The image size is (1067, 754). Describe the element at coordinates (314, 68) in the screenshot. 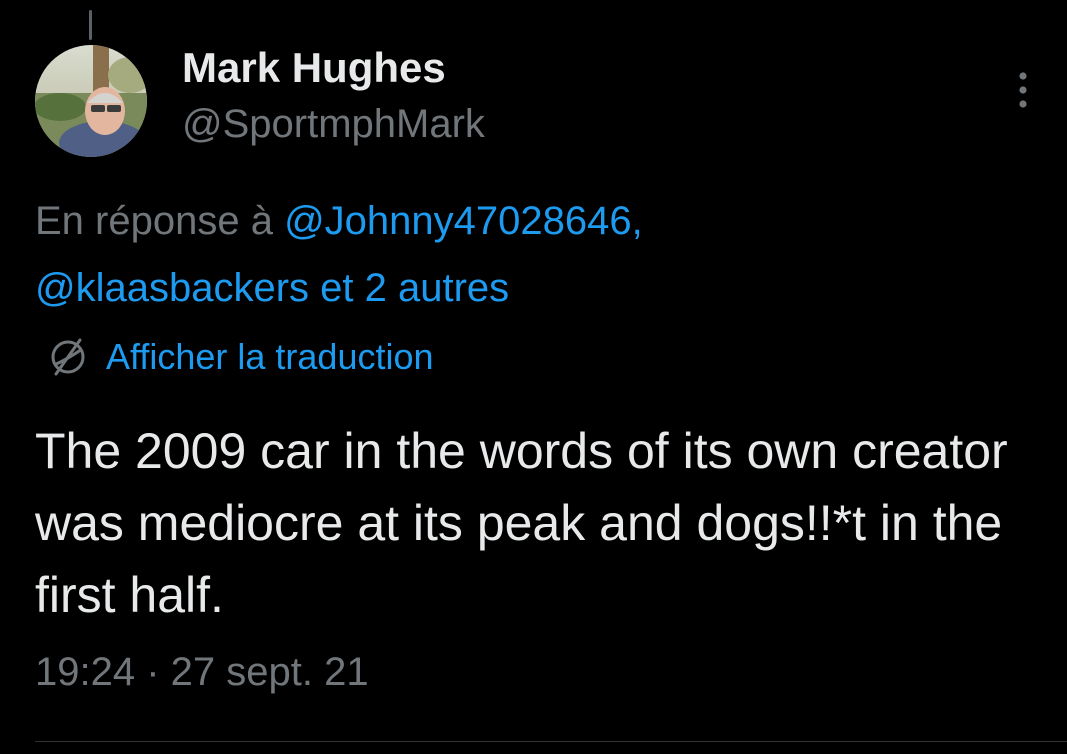

I see `author-name: Mark Hughes` at that location.